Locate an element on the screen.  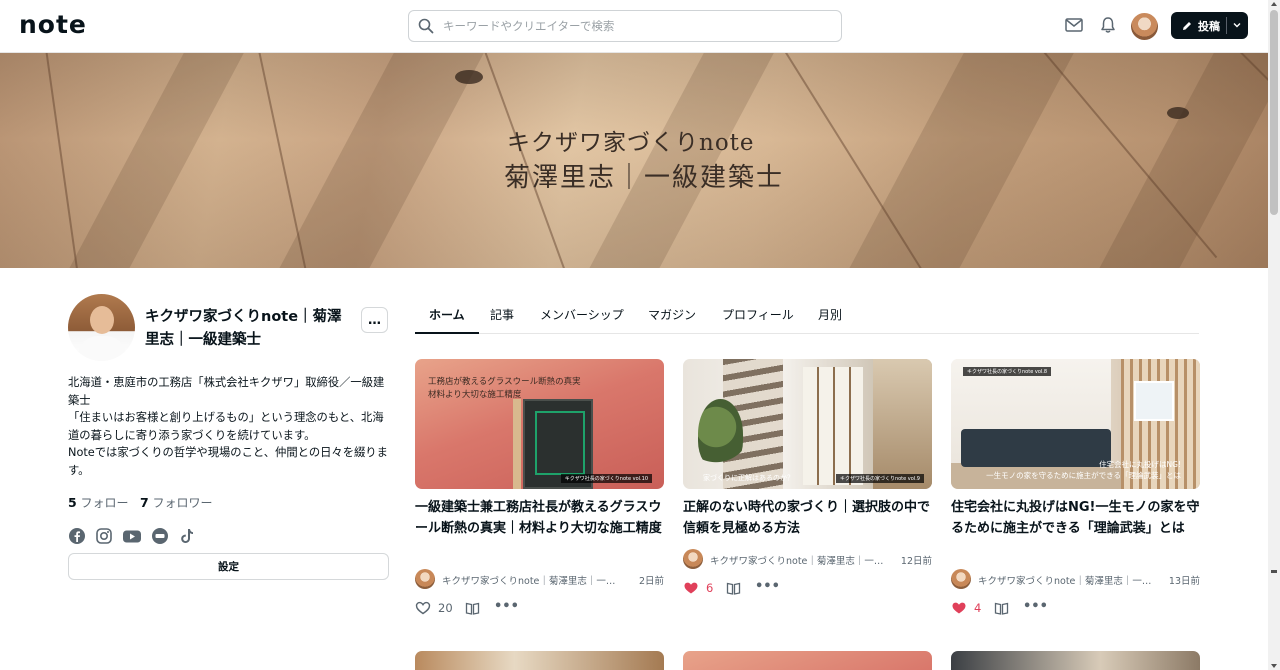
article-meta: キクザワ家づくりnote｜菊澤里志｜一級建築士 12日前 is located at coordinates (807, 559).